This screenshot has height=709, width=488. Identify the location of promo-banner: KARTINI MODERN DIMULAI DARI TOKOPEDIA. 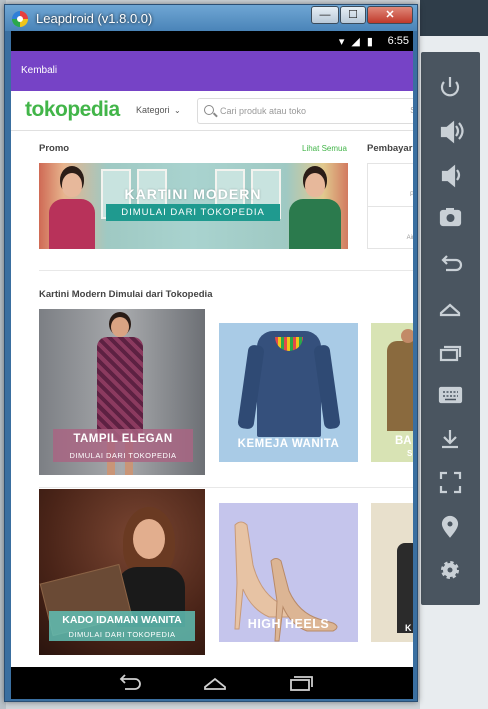
(193, 206).